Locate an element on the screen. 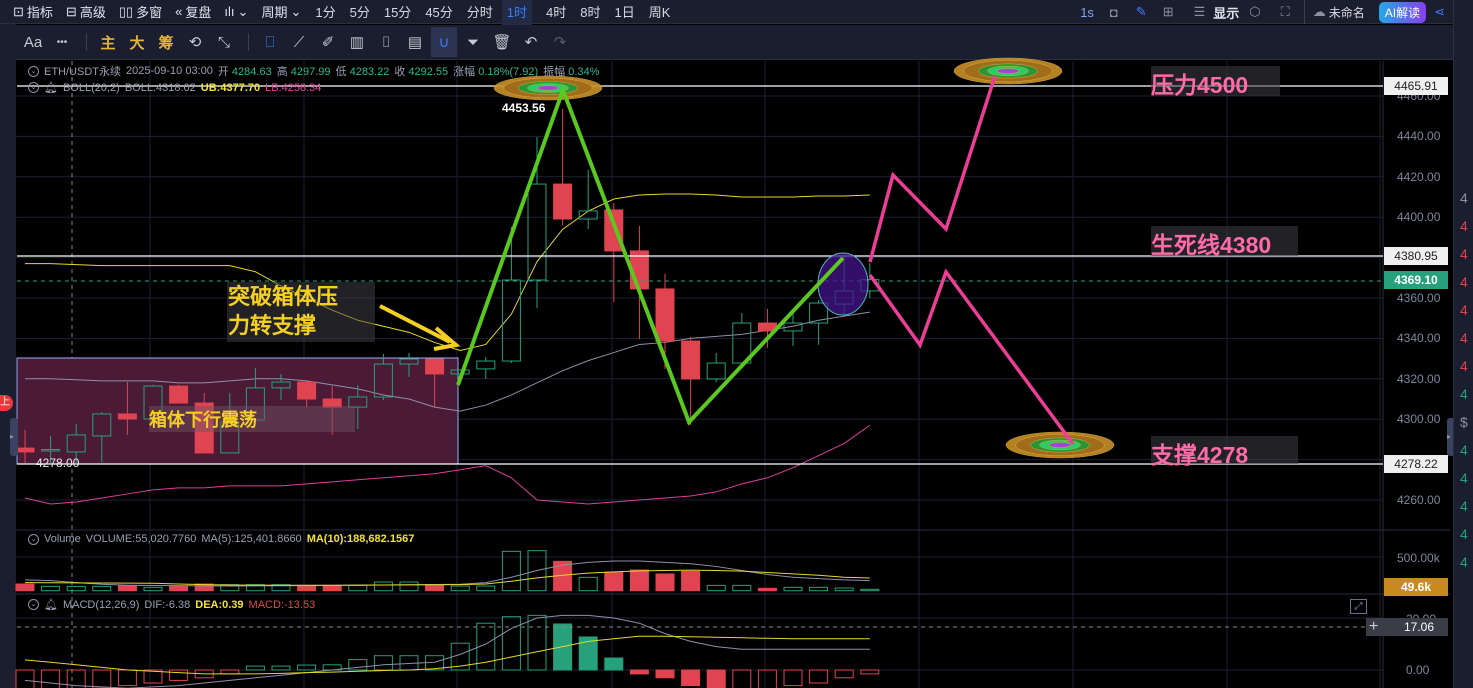 Image resolution: width=1473 pixels, height=688 pixels. box-low-label: 4278.00 is located at coordinates (58, 463).